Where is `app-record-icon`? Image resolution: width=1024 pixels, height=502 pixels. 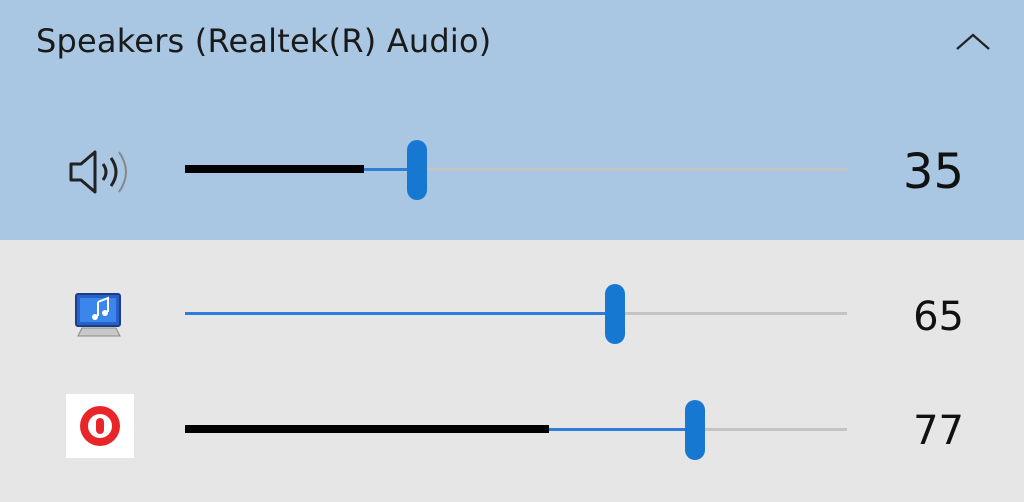
app-record-icon is located at coordinates (100, 426).